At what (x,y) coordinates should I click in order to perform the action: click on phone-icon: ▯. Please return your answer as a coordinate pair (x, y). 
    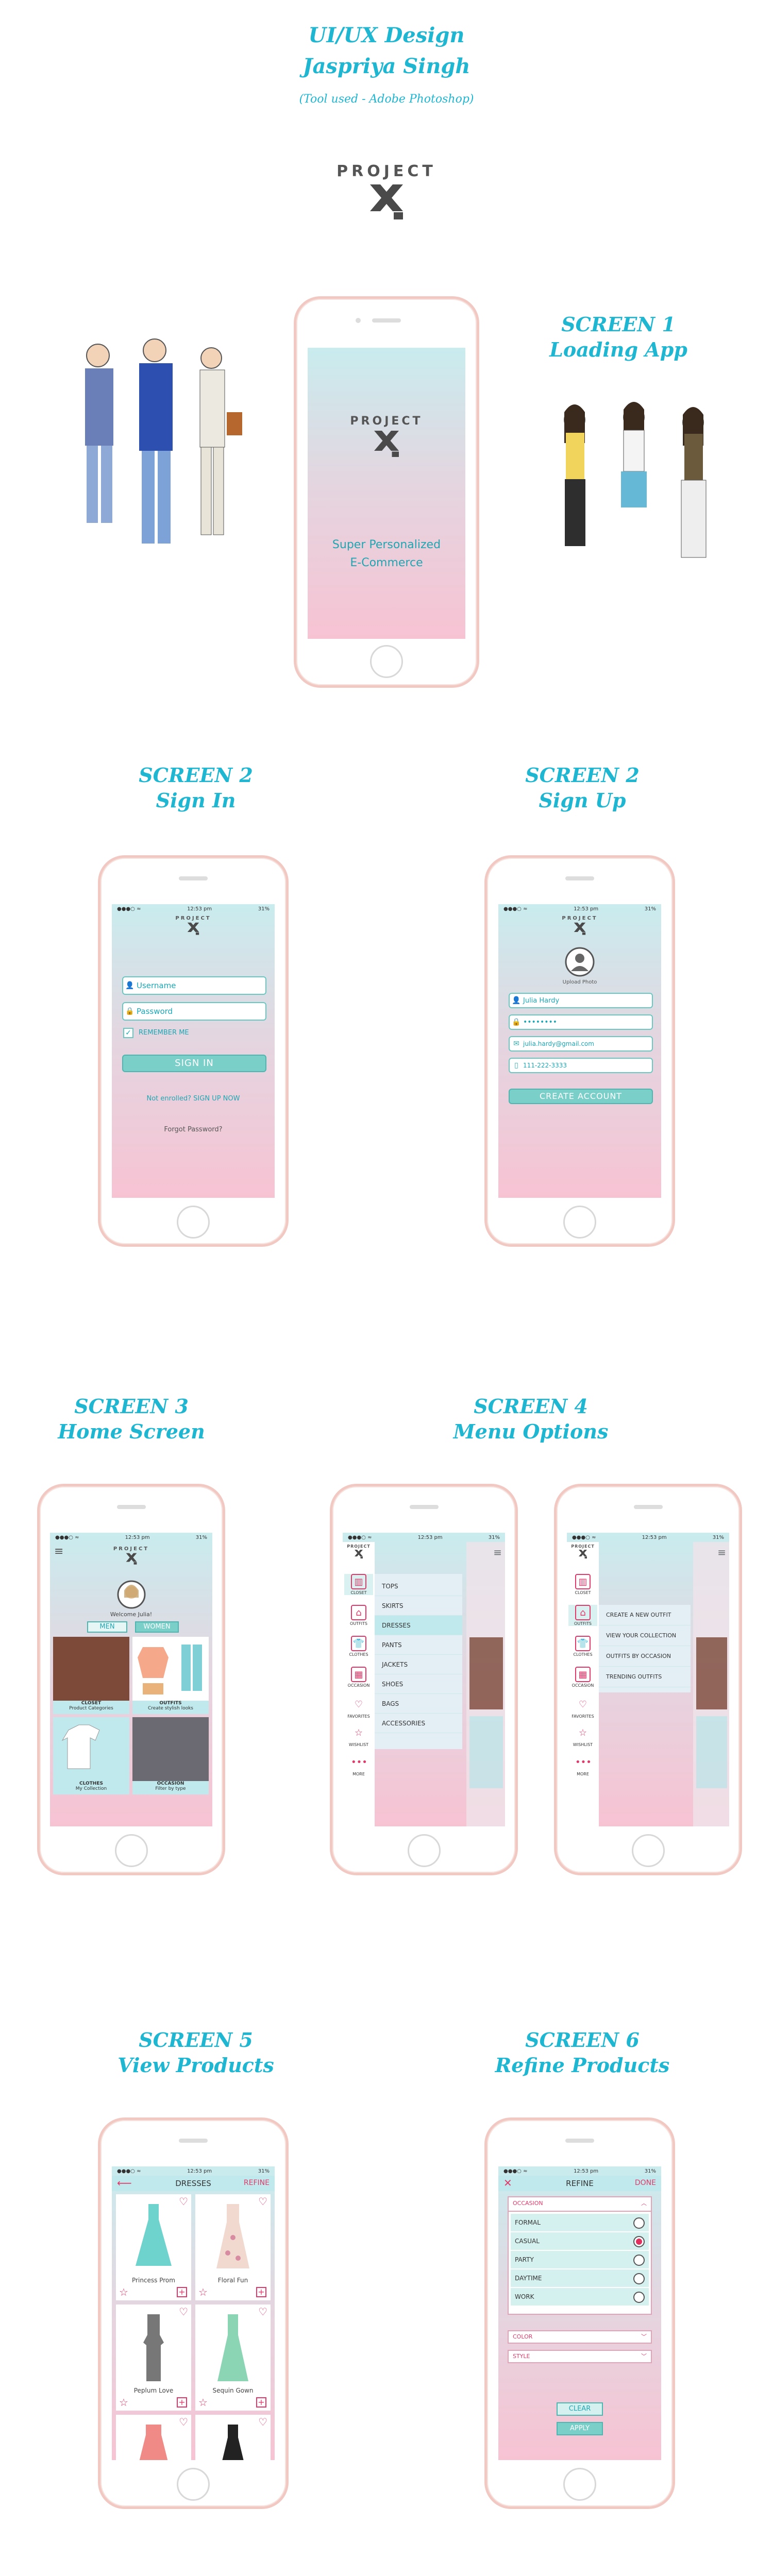
    Looking at the image, I should click on (516, 1065).